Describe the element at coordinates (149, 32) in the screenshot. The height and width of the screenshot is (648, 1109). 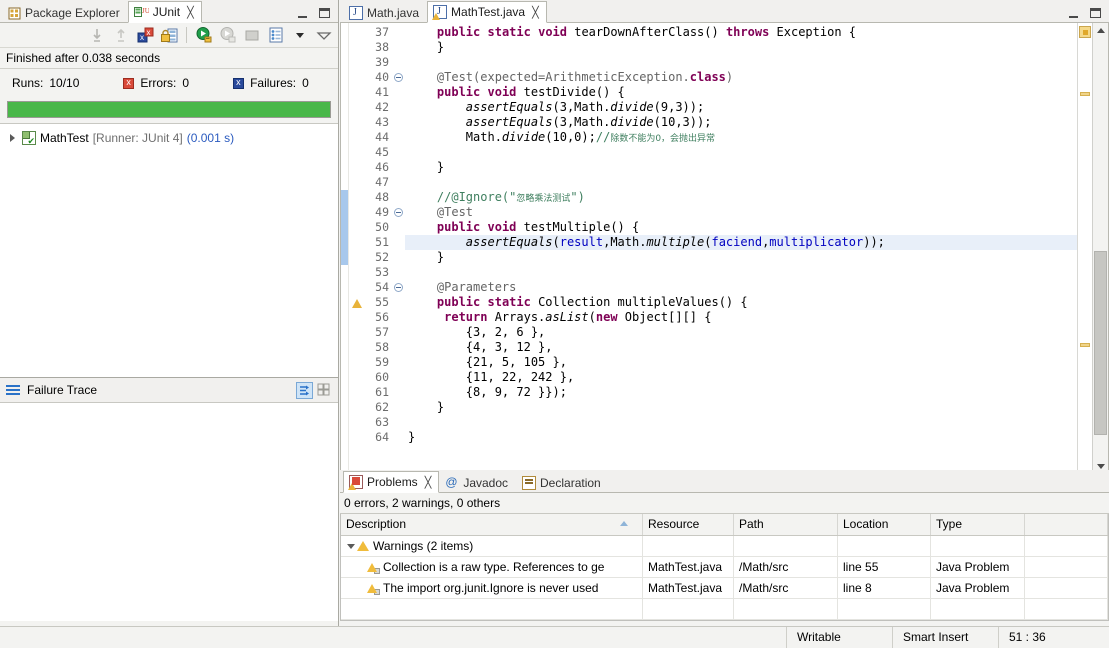
I see `svg-text: x` at that location.